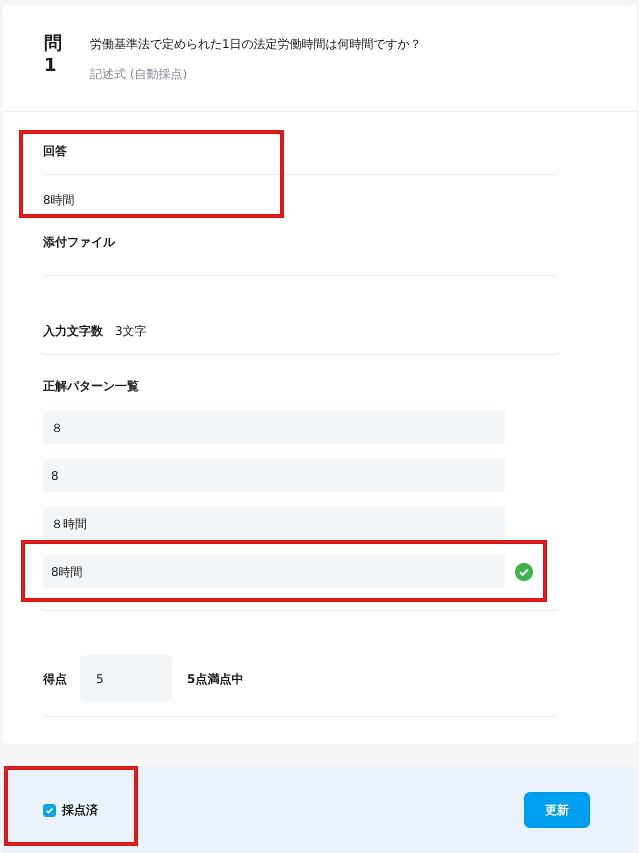 Image resolution: width=639 pixels, height=853 pixels. What do you see at coordinates (79, 242) in the screenshot?
I see `attachment-label: 添付ファイル` at bounding box center [79, 242].